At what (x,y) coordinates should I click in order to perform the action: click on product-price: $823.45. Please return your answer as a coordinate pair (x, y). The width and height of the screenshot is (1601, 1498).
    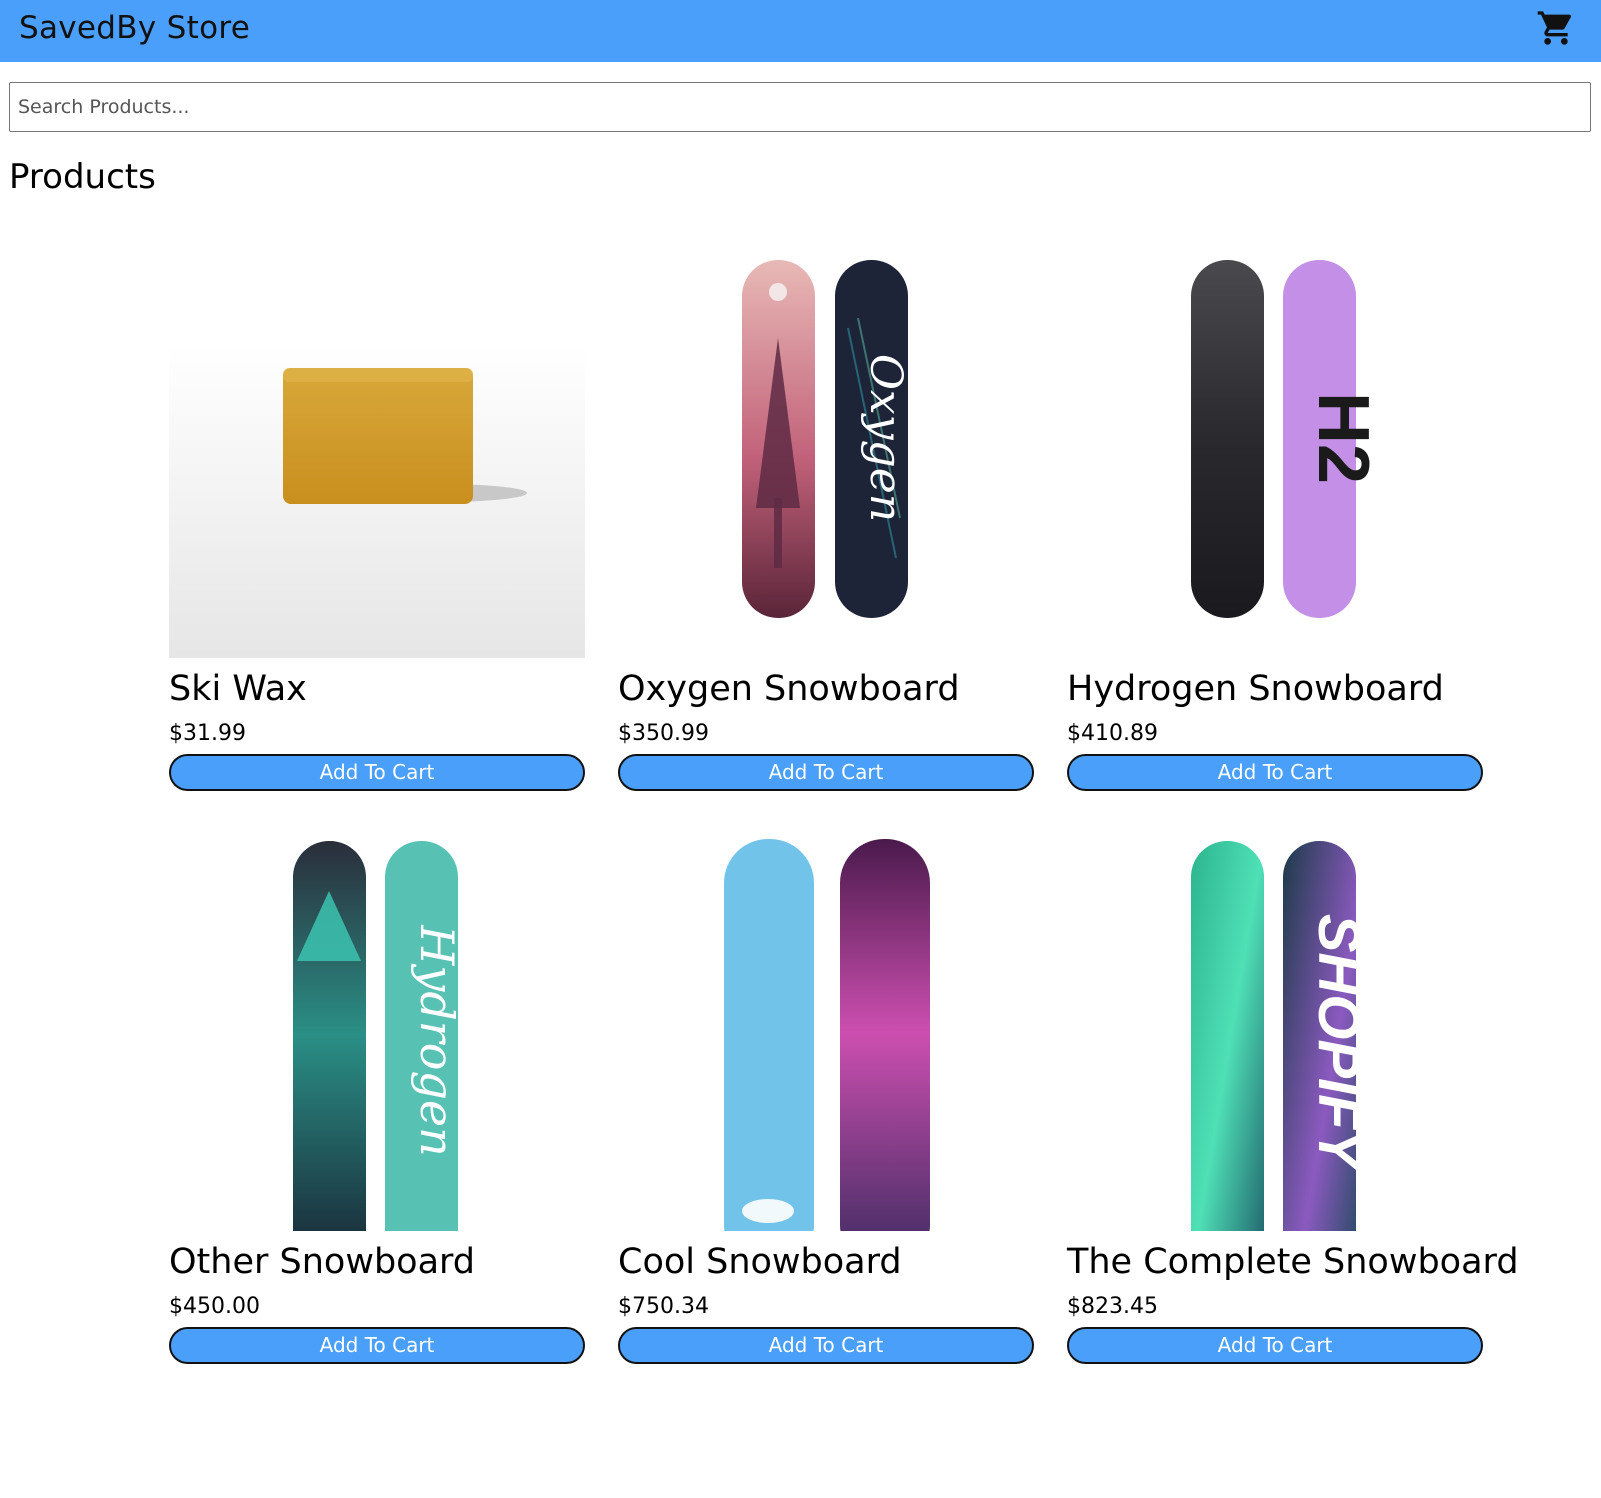
    Looking at the image, I should click on (1112, 1306).